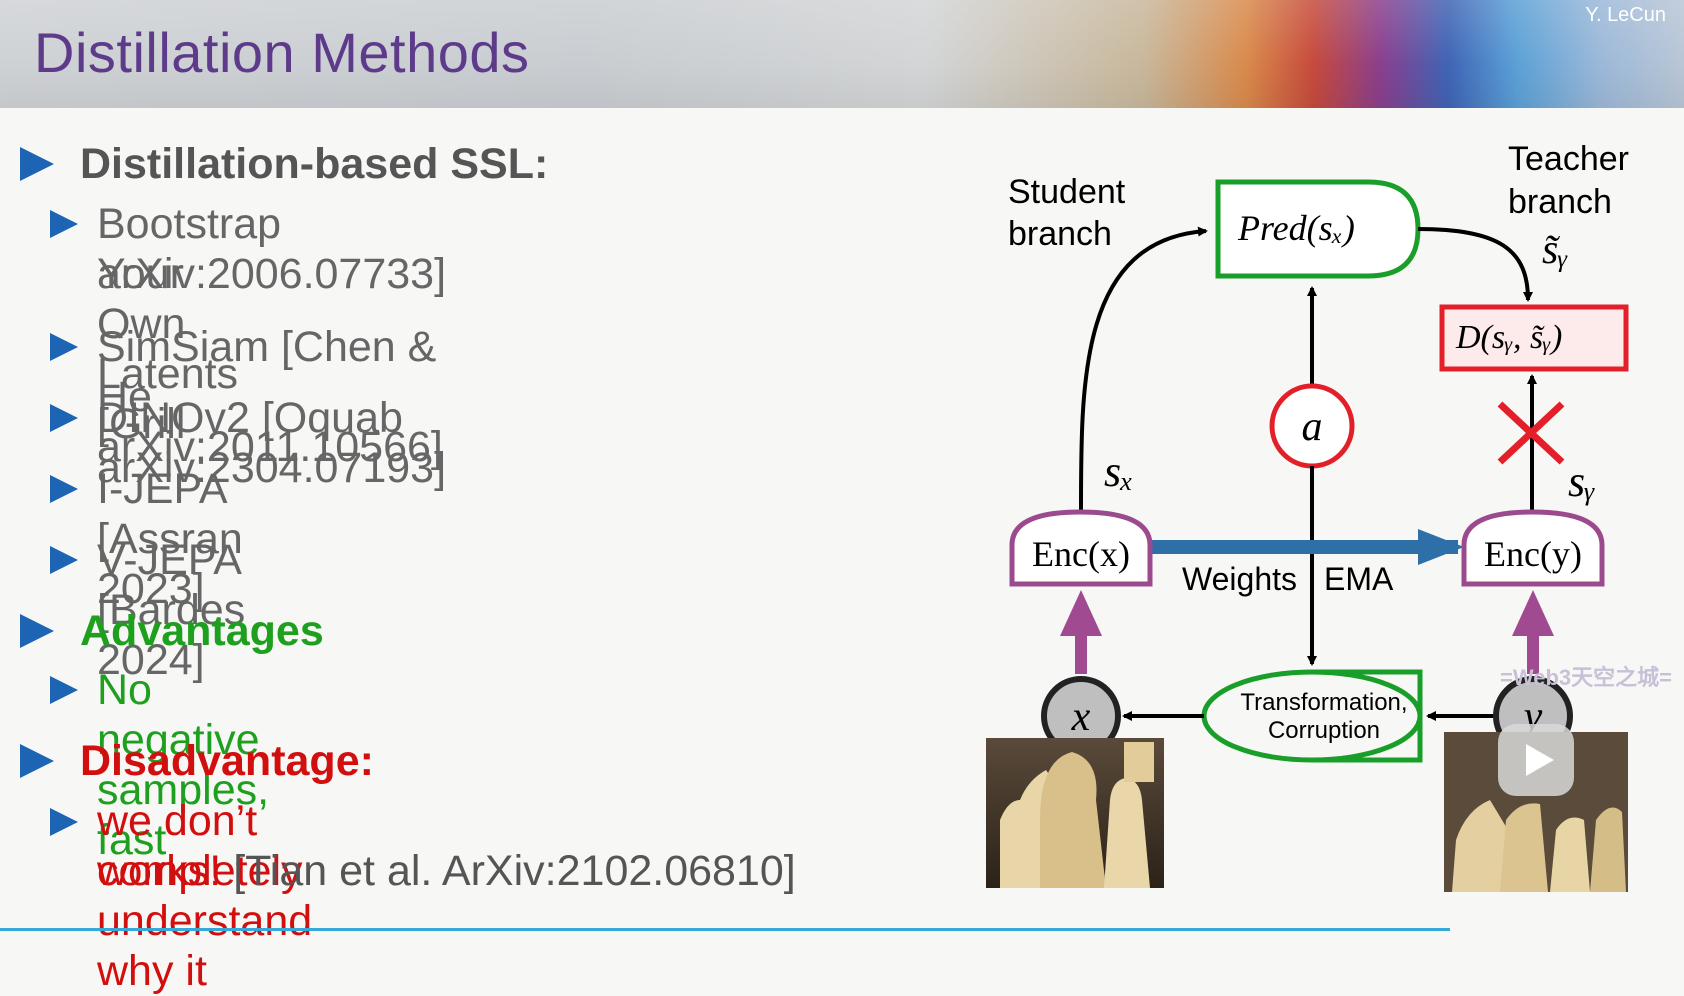 This screenshot has height=996, width=1684. I want to click on play-icon, so click(1536, 760).